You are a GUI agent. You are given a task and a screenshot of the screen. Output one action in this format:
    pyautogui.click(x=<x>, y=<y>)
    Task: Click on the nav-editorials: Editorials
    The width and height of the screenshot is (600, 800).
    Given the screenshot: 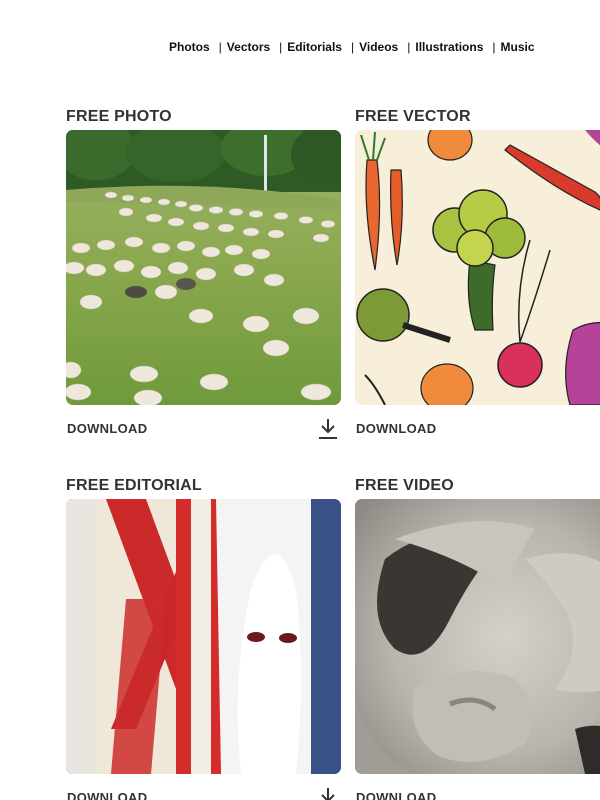 What is the action you would take?
    pyautogui.click(x=314, y=47)
    